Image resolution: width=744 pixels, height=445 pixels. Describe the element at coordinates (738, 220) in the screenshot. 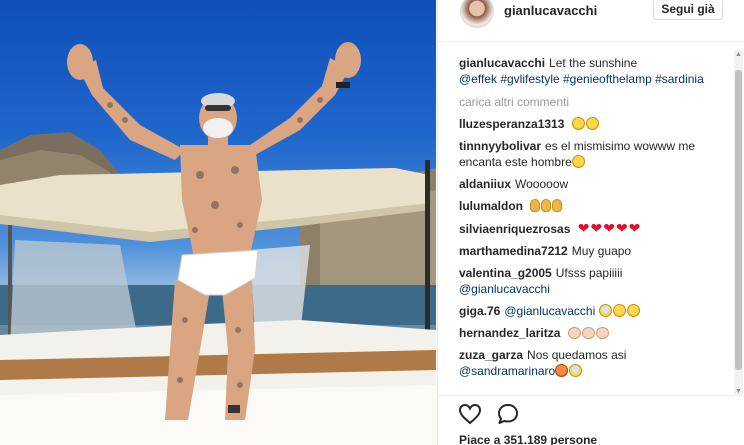

I see `scrollbar-thumb` at that location.